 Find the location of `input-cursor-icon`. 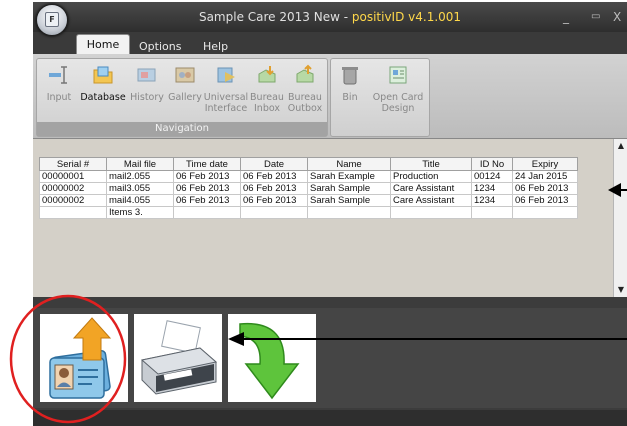

input-cursor-icon is located at coordinates (59, 75).